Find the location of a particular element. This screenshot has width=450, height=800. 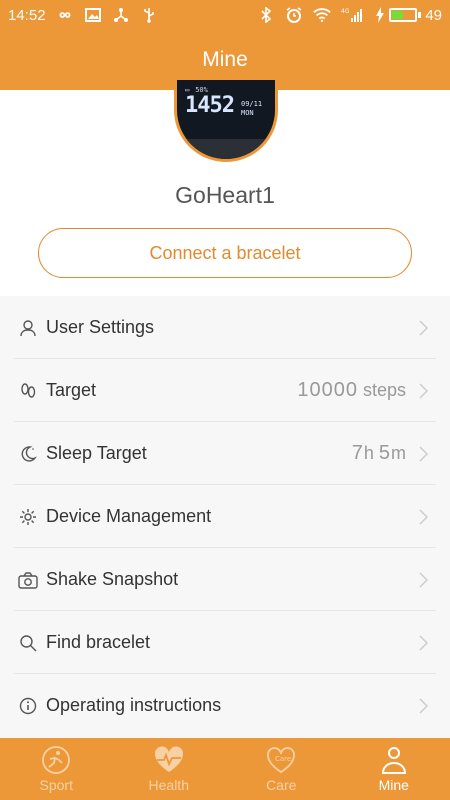

usb-icon is located at coordinates (149, 15).